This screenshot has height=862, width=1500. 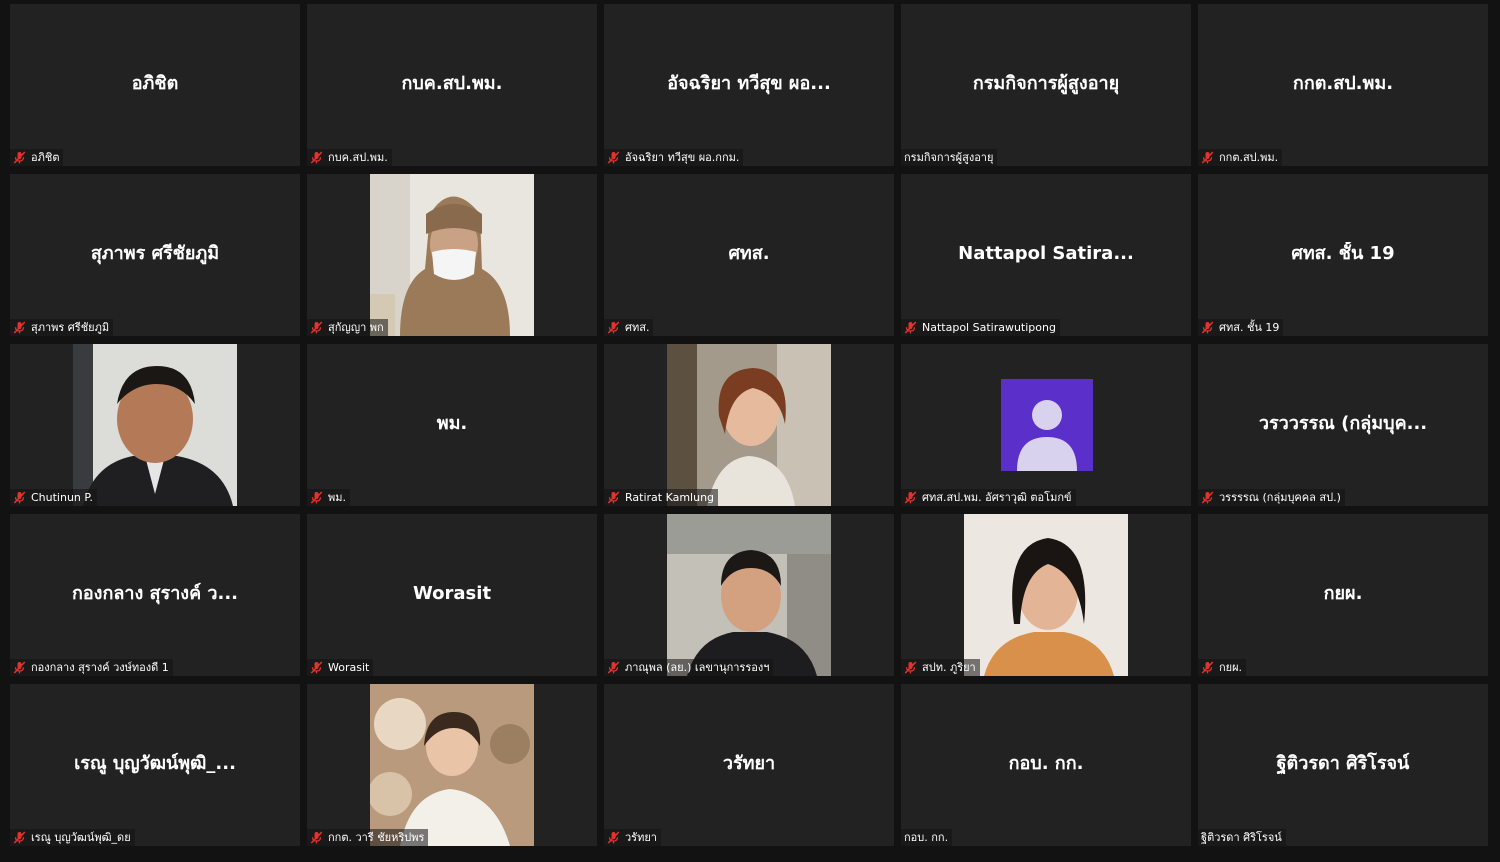 I want to click on participant-tile: ฐิติวรดา ศิริโรจน์ ฐิติวรดา ศิริโรจน์, so click(x=1343, y=765).